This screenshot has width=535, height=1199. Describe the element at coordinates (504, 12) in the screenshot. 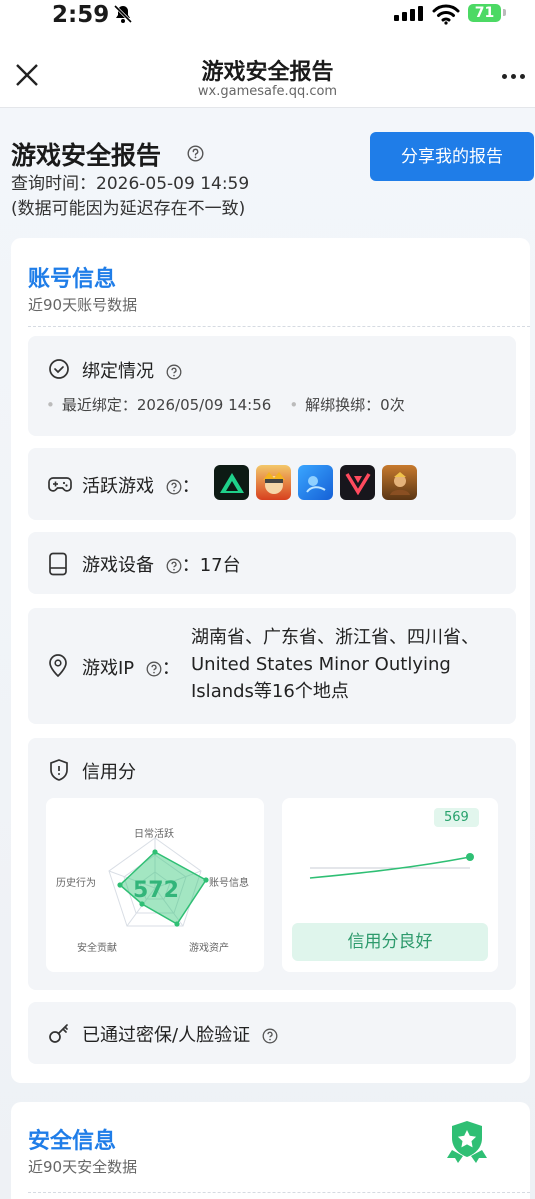

I see `battery-tip` at that location.